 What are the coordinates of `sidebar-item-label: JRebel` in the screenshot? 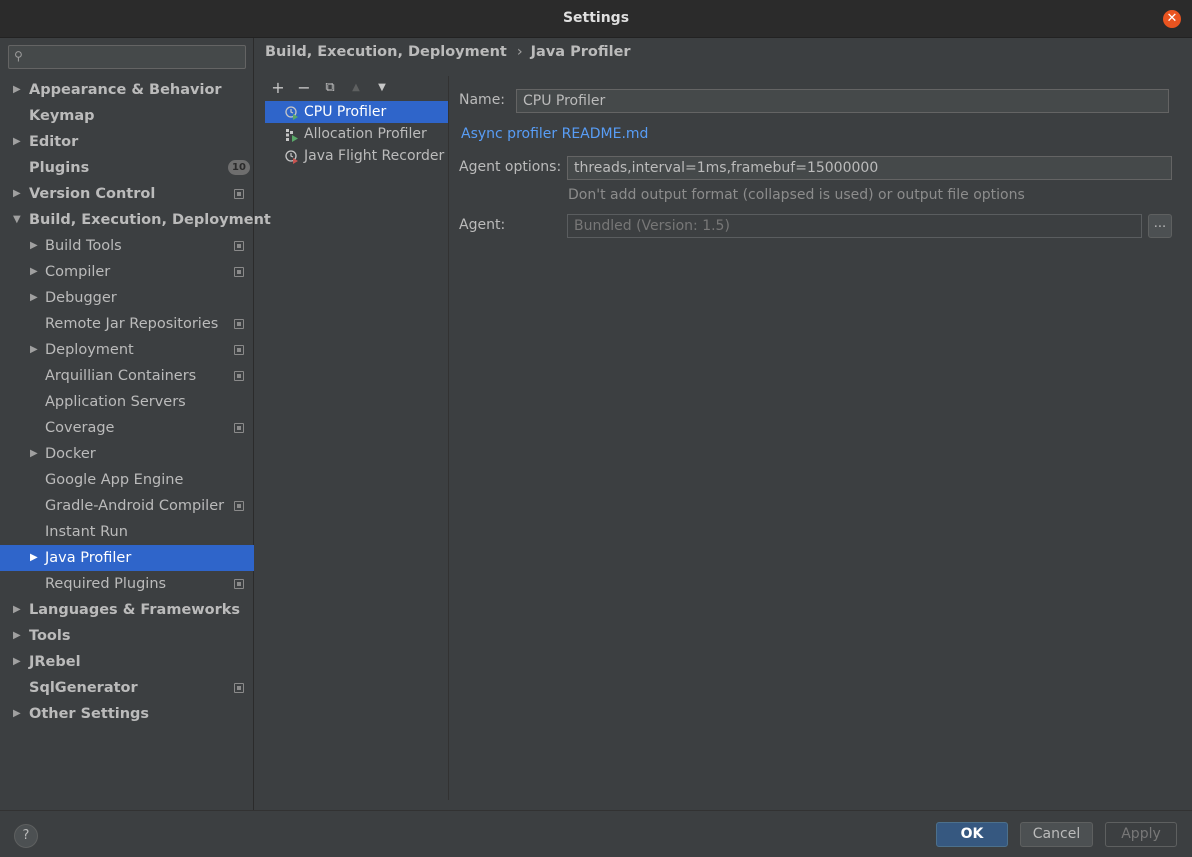 It's located at (55, 662).